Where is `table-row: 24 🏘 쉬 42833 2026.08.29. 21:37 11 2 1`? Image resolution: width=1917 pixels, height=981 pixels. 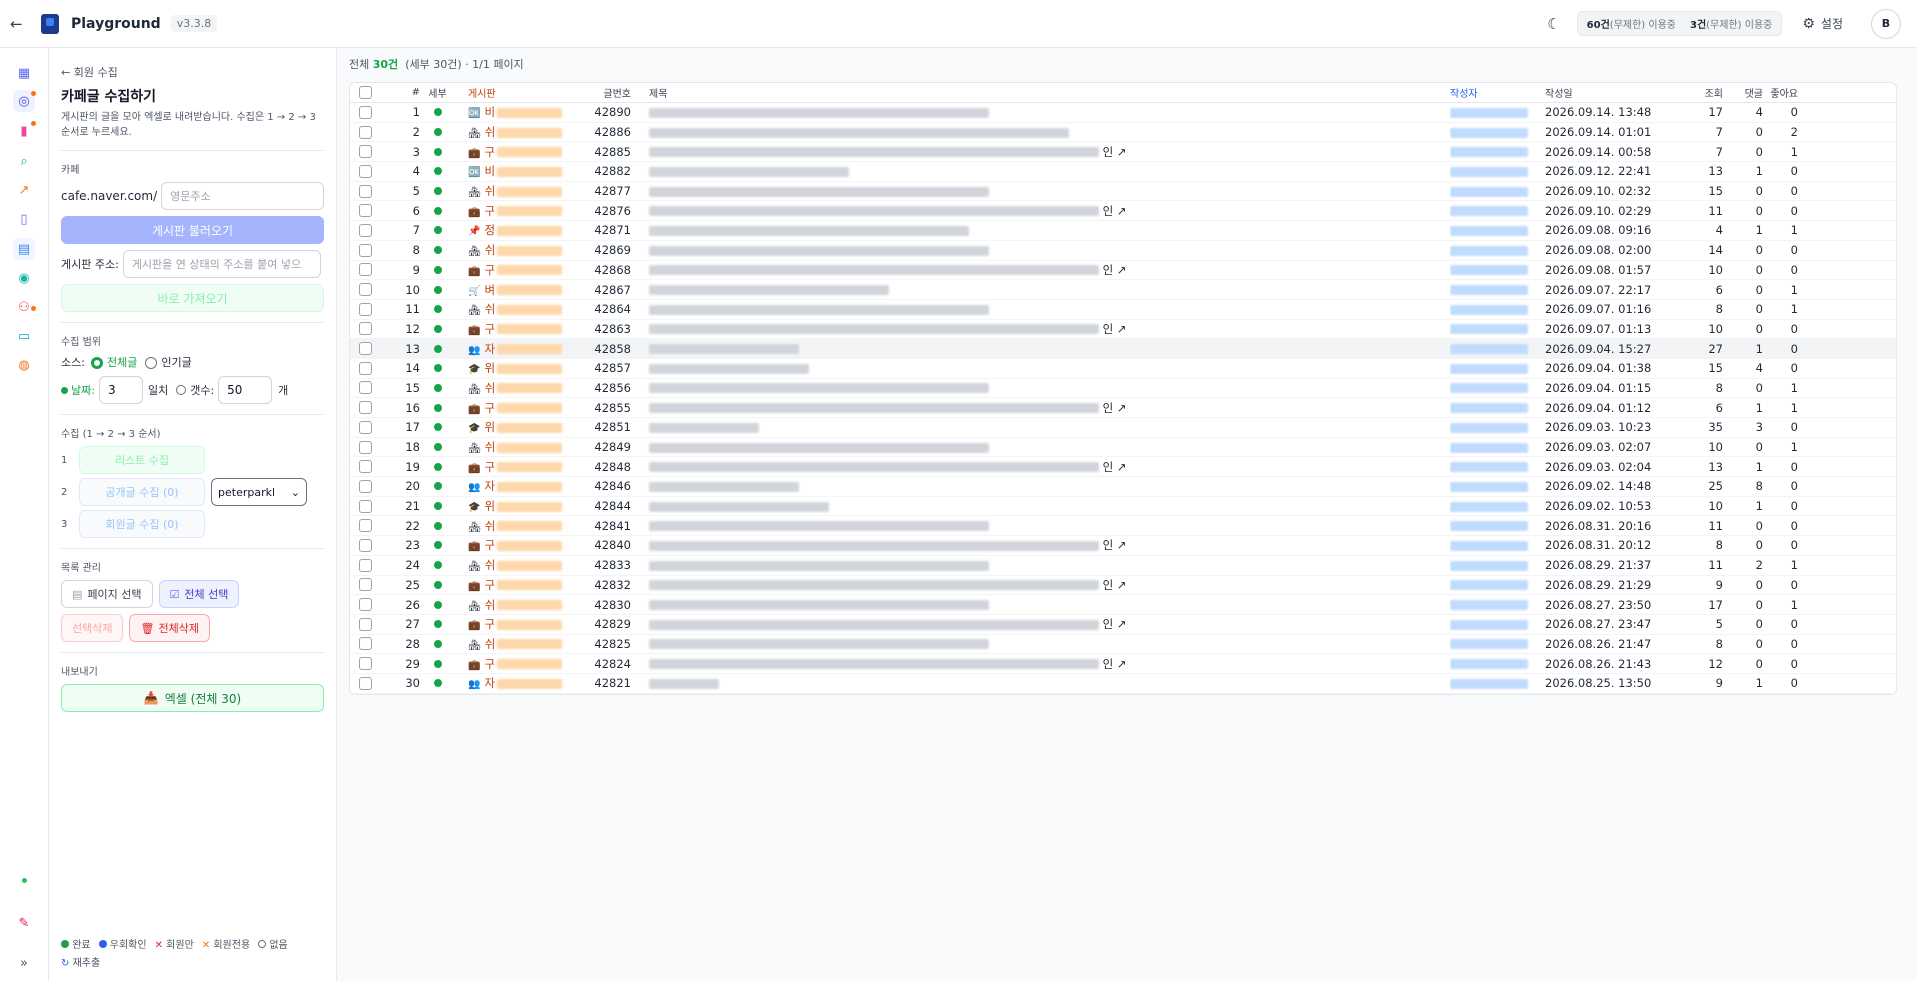
table-row: 24 🏘 쉬 42833 2026.08.29. 21:37 11 2 1 is located at coordinates (1123, 566).